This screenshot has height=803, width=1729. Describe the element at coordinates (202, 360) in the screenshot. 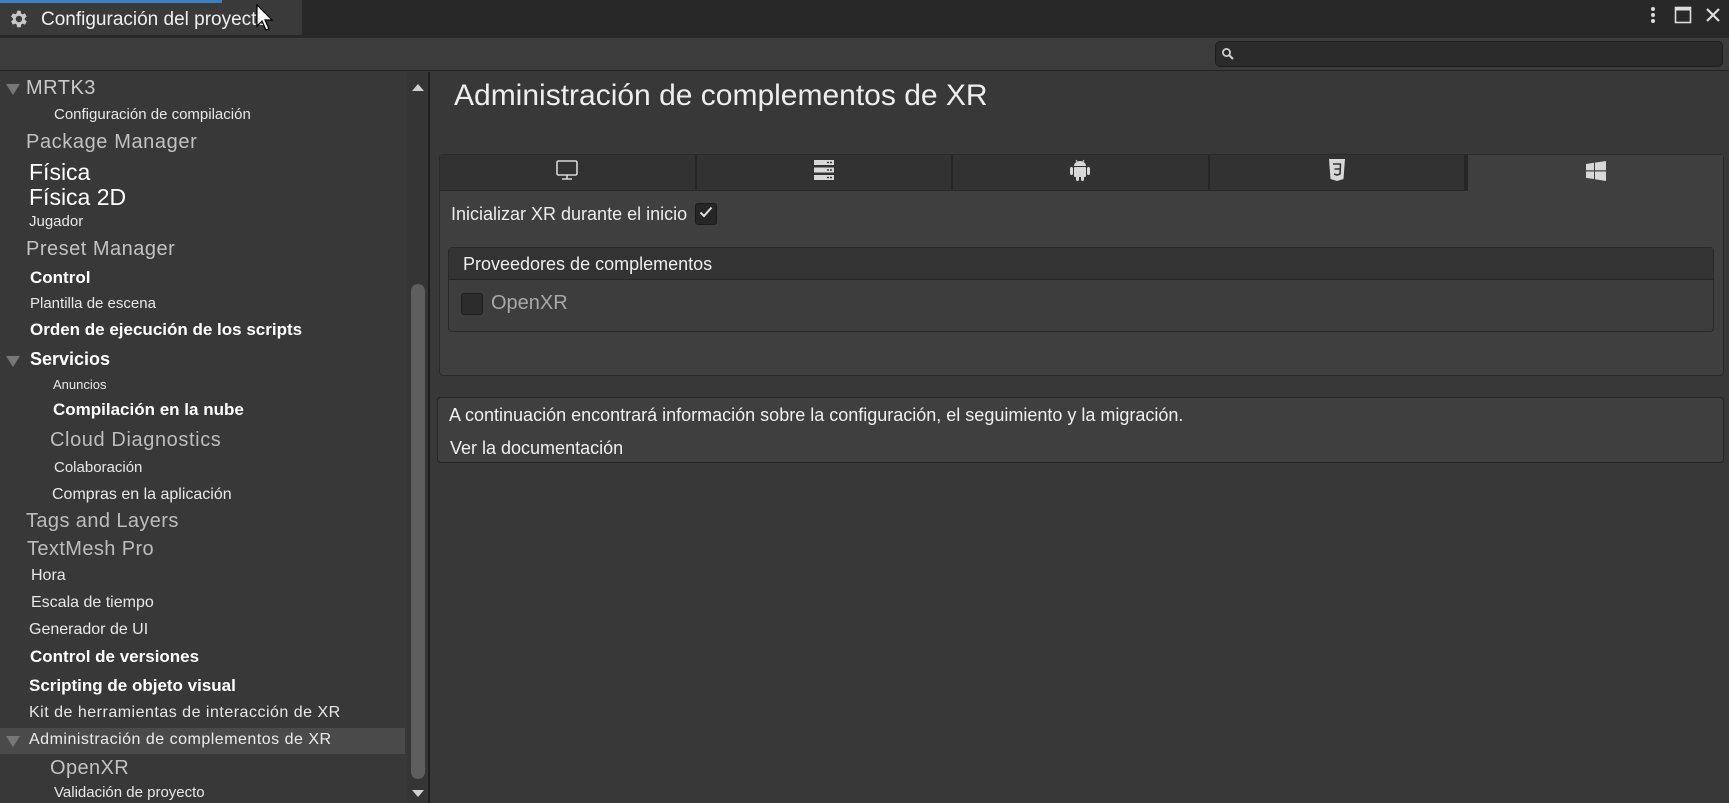

I see `sidebar-item-servicios: Servicios` at that location.